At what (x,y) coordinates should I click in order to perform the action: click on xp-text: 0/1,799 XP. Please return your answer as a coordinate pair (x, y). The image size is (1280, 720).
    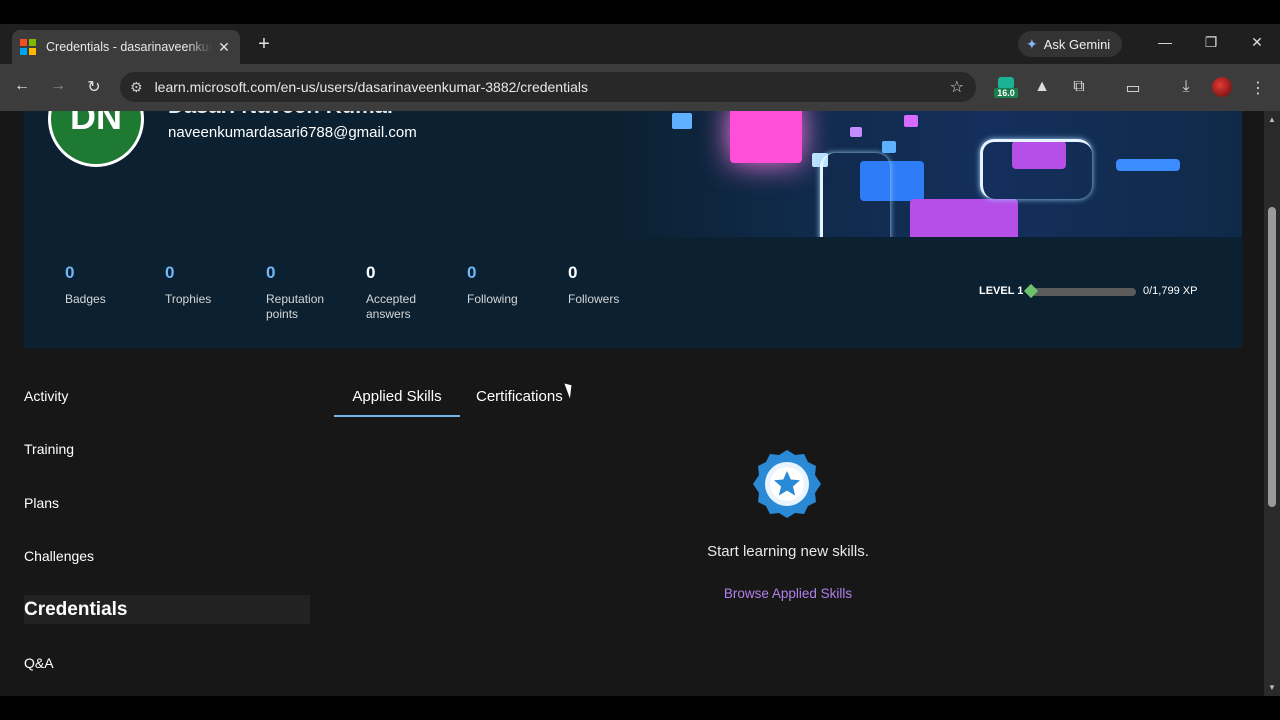
    Looking at the image, I should click on (1170, 291).